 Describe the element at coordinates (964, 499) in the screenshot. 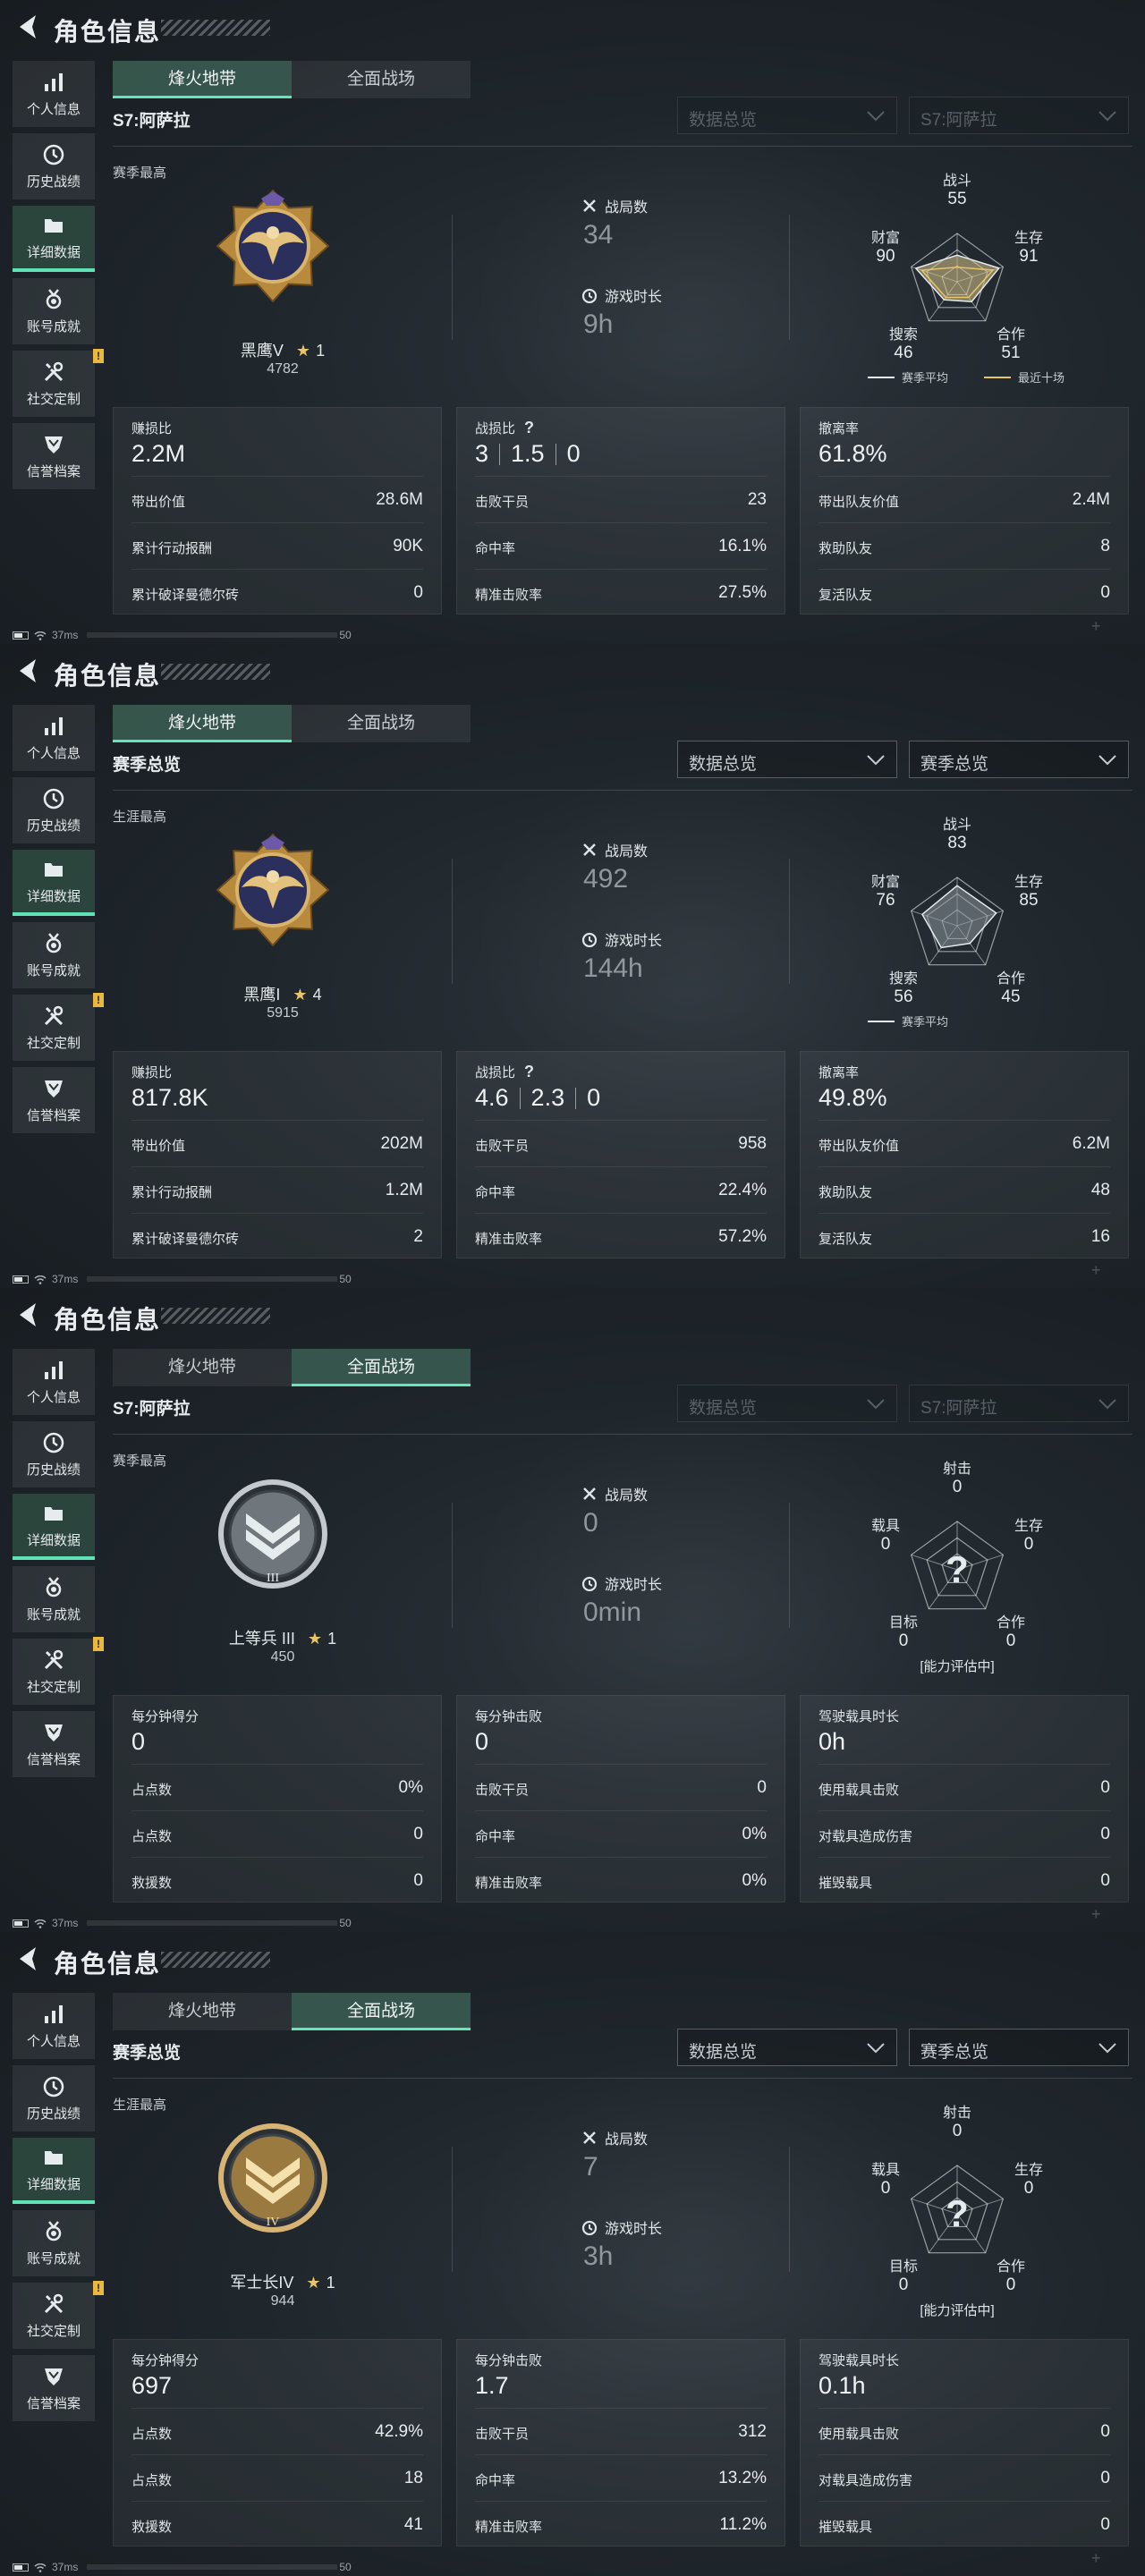

I see `stat-row: 带出队友价值 2.4M` at that location.